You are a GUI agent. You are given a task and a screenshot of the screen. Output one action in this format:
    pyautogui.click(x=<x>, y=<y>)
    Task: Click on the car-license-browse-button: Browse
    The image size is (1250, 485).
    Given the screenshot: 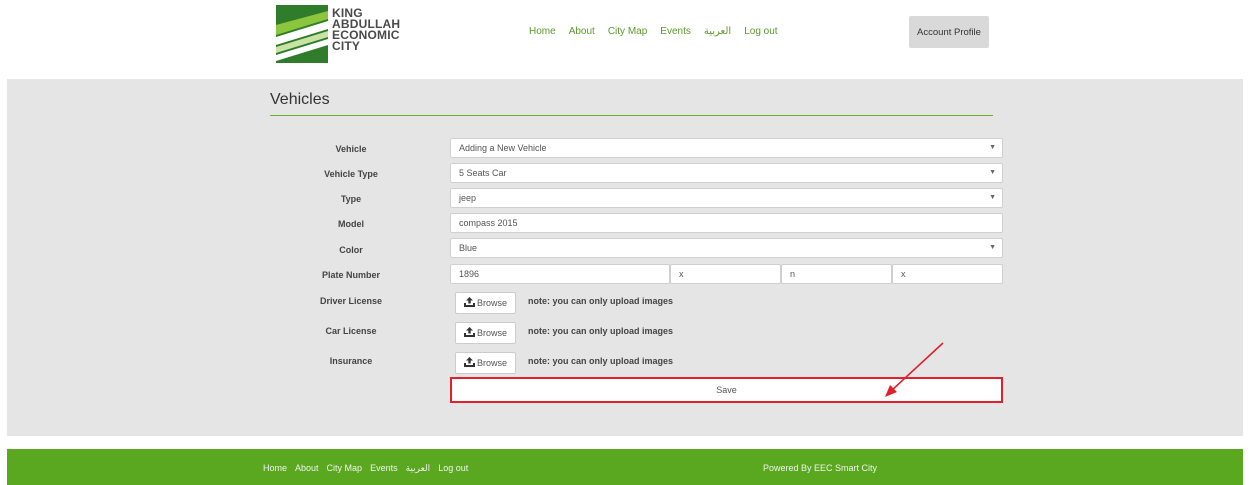 What is the action you would take?
    pyautogui.click(x=485, y=333)
    